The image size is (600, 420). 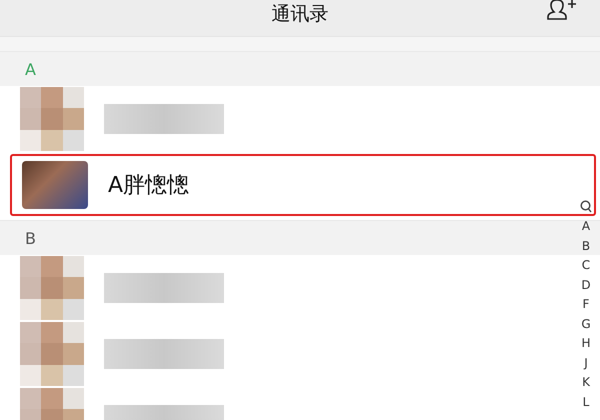 I want to click on index-letter: D, so click(x=586, y=285).